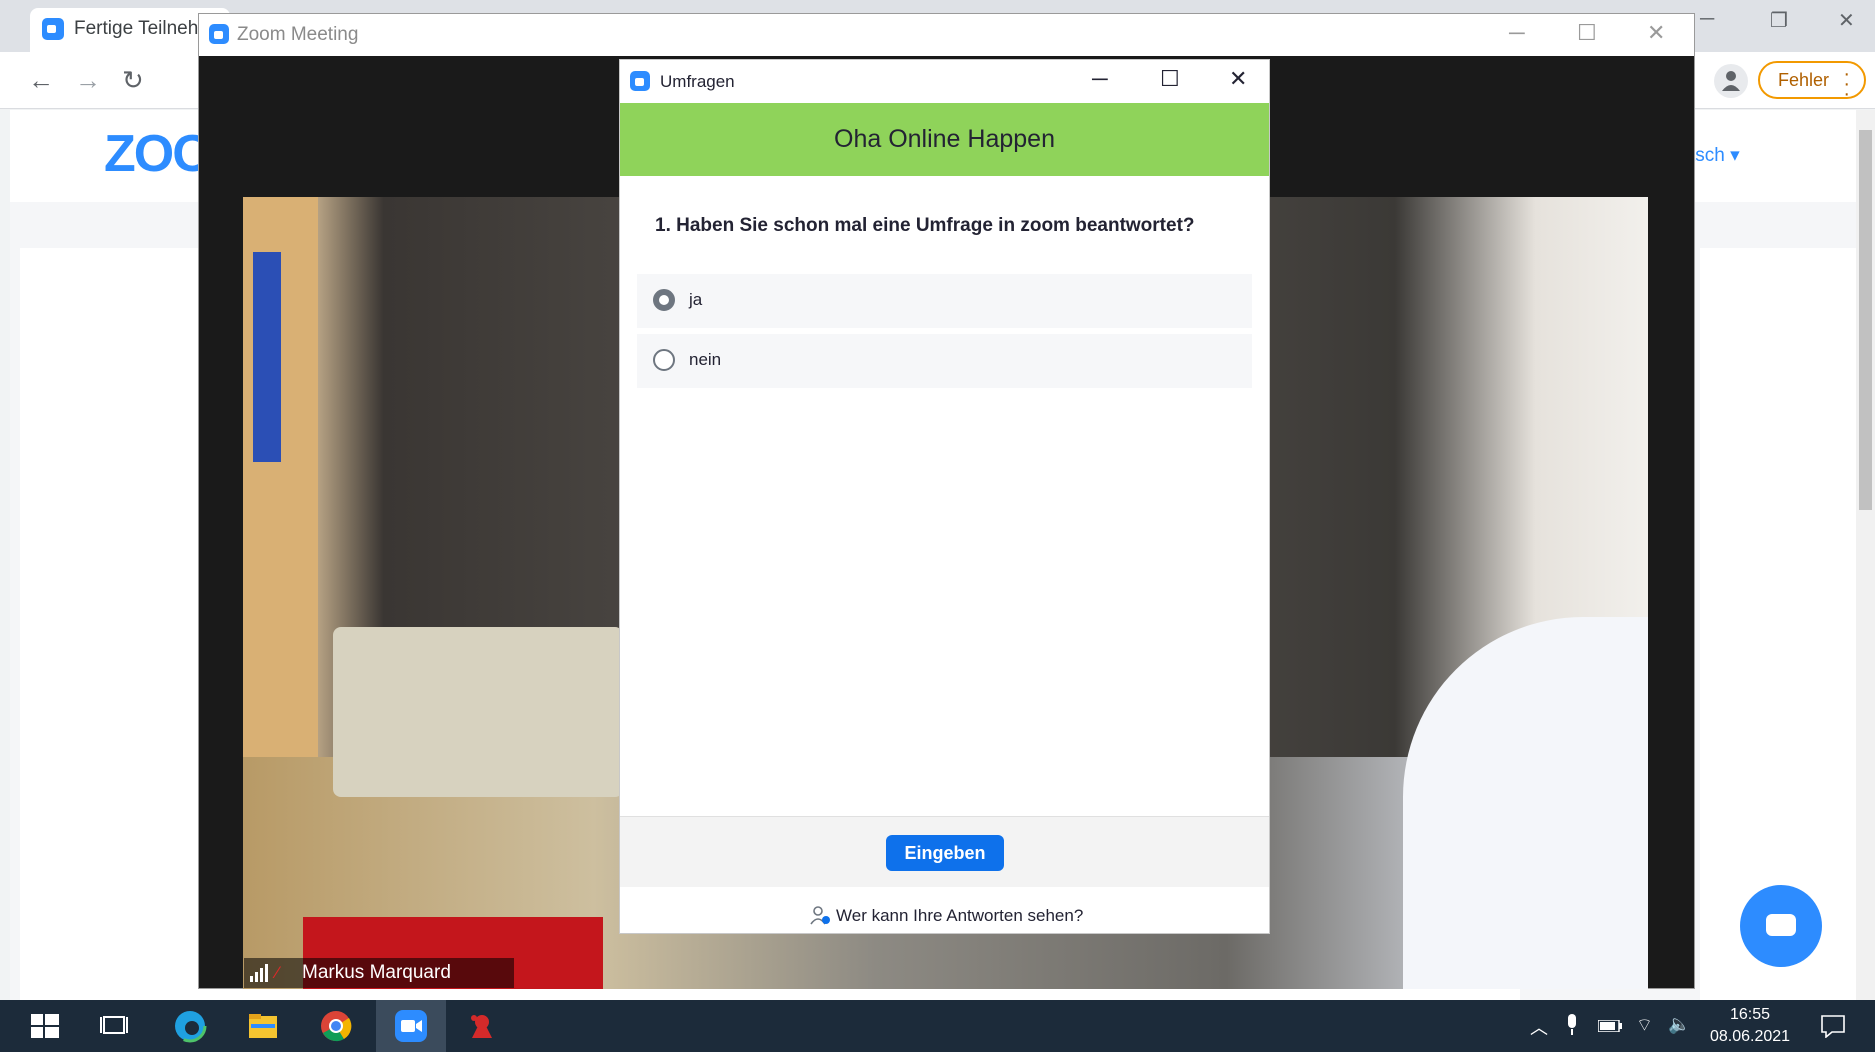 This screenshot has height=1052, width=1875. What do you see at coordinates (267, 357) in the screenshot?
I see `video-binder` at bounding box center [267, 357].